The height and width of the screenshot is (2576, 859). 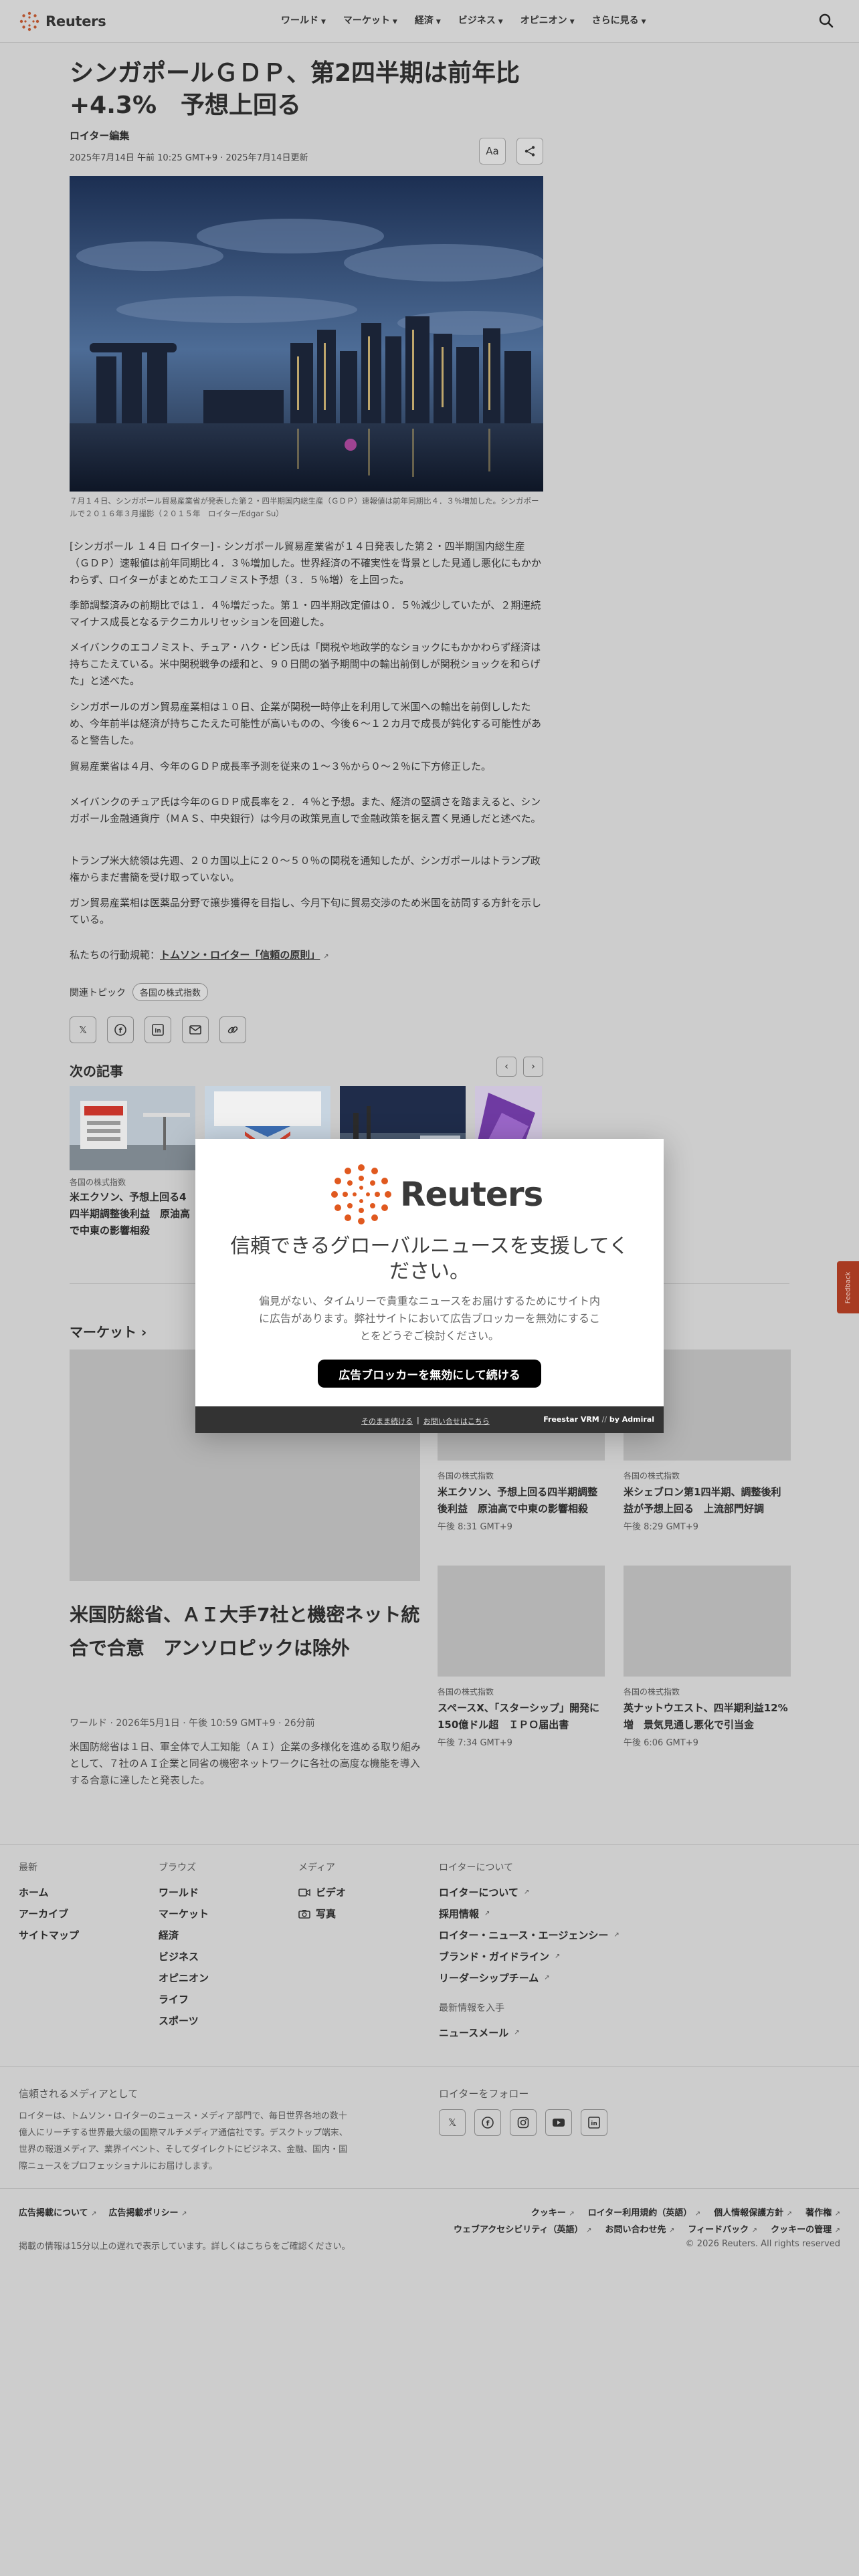 I want to click on legal-link: ウェブアクセシビリティ（英語） ↗, so click(x=523, y=2228).